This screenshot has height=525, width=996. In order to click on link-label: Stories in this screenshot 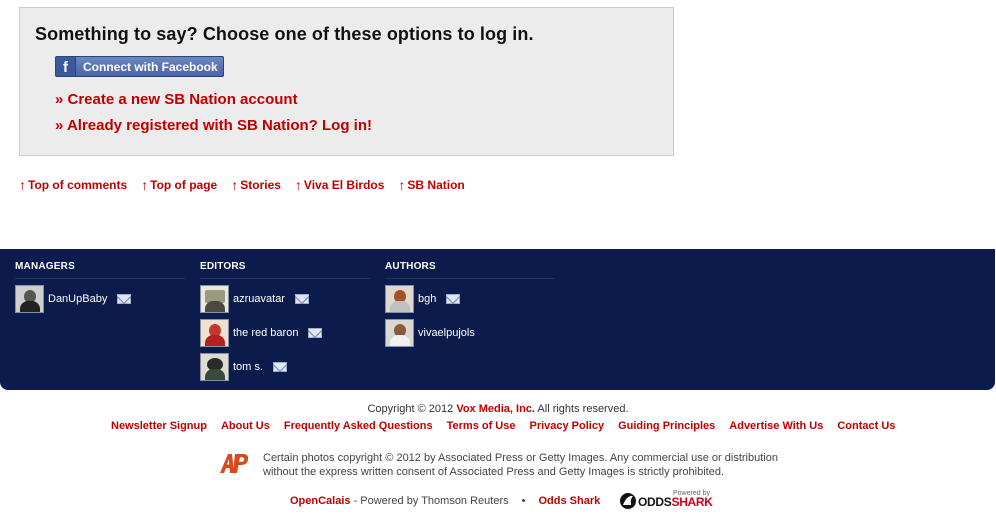, I will do `click(260, 185)`.